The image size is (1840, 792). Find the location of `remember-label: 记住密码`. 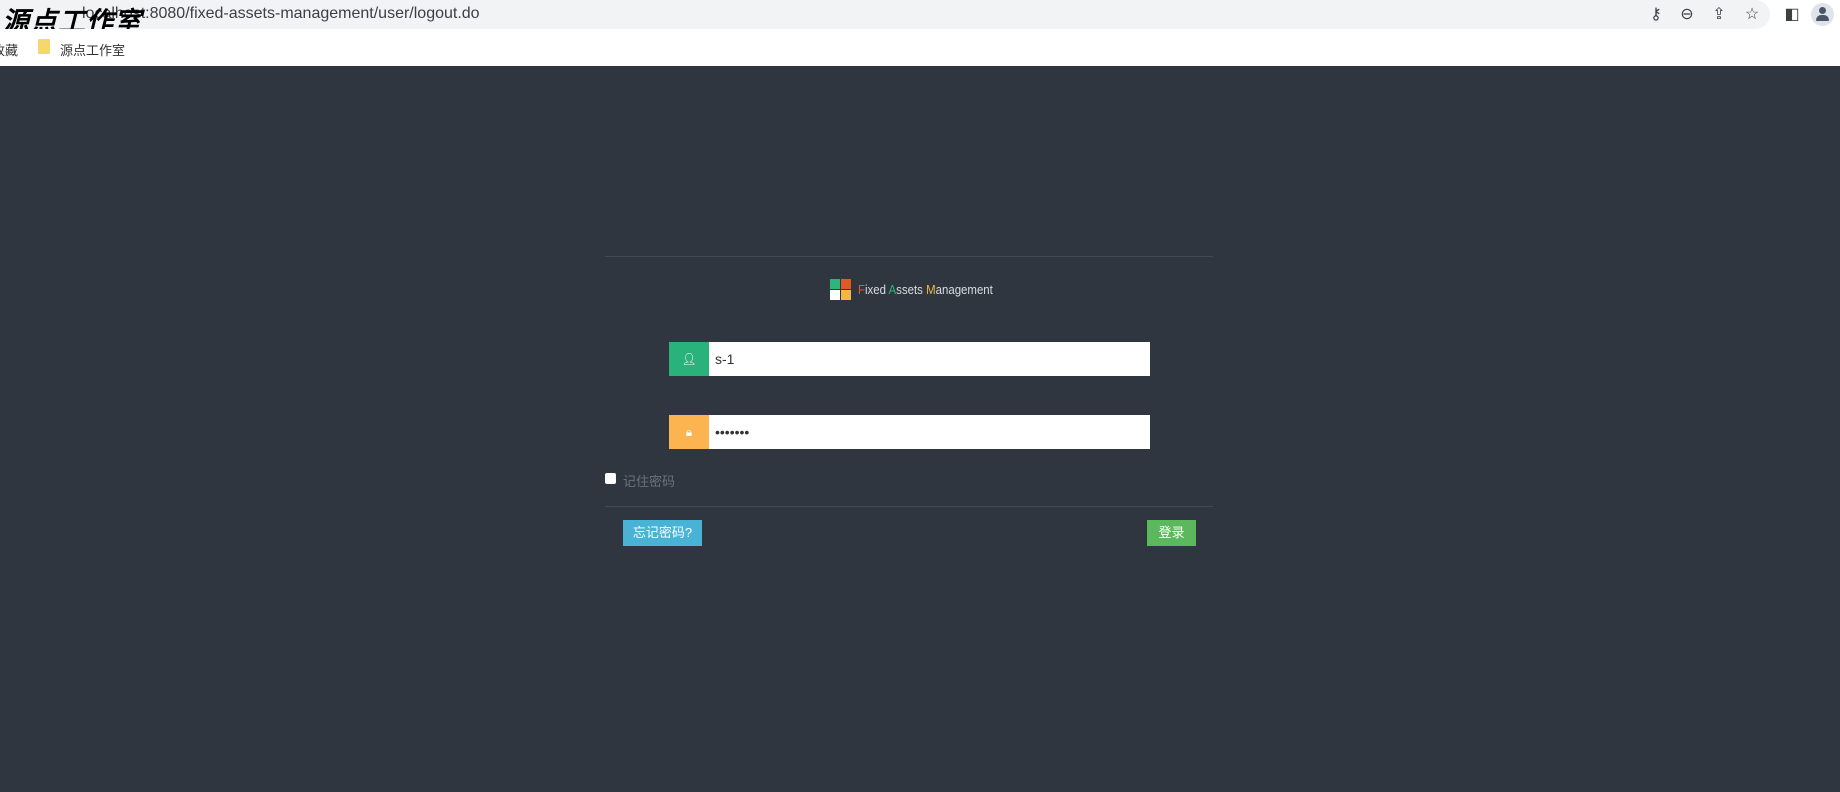

remember-label: 记住密码 is located at coordinates (649, 480).